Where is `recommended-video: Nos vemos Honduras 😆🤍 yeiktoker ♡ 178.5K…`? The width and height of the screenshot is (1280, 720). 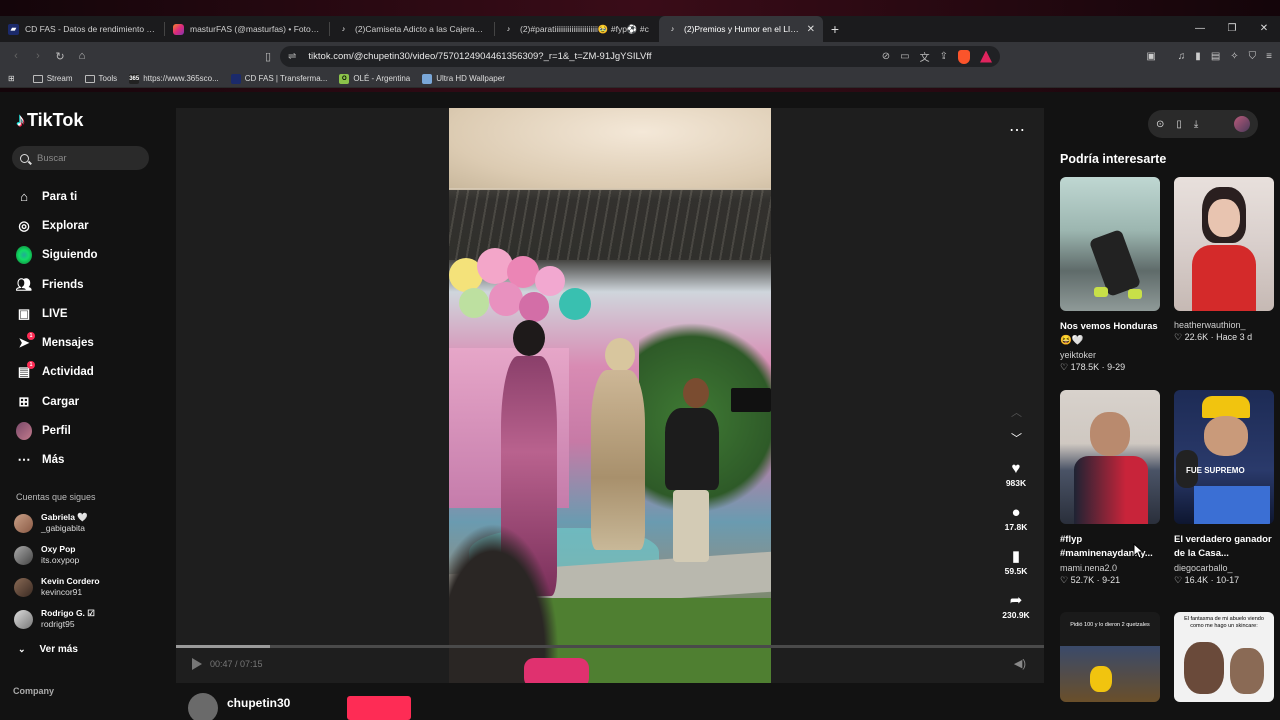 recommended-video: Nos vemos Honduras 😆🤍 yeiktoker ♡ 178.5K… is located at coordinates (1110, 275).